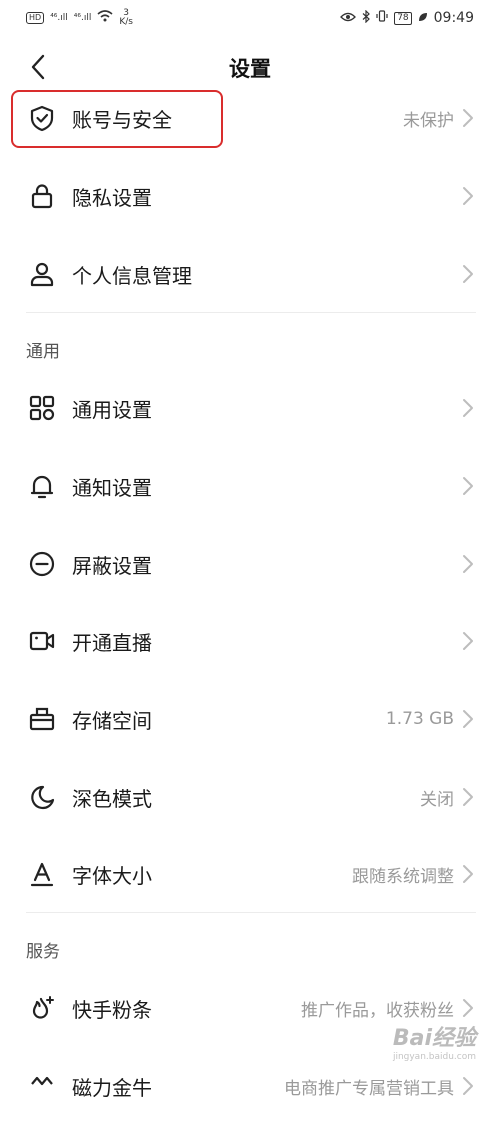 The height and width of the screenshot is (1121, 500). I want to click on grid-icon, so click(42, 408).